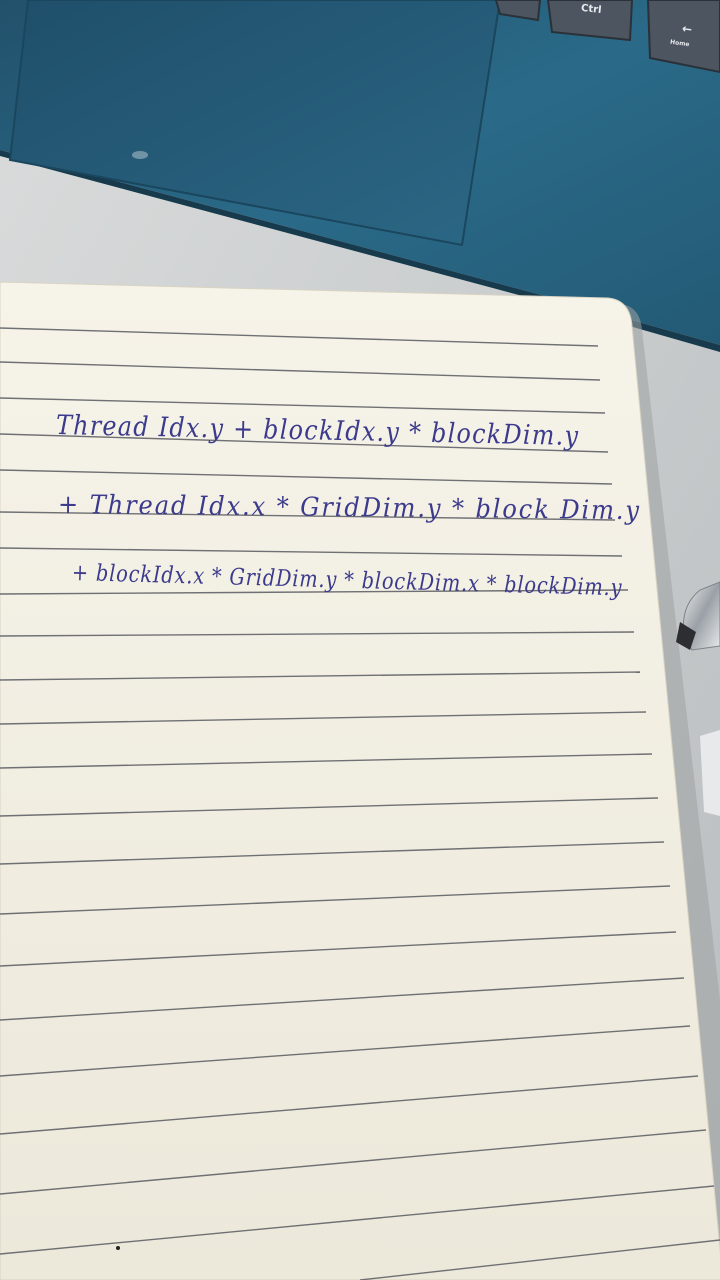 This screenshot has width=720, height=1280. I want to click on handwritten-line-1: Thread Idx.y + blockIdx.y * blockDim.y, so click(317, 431).